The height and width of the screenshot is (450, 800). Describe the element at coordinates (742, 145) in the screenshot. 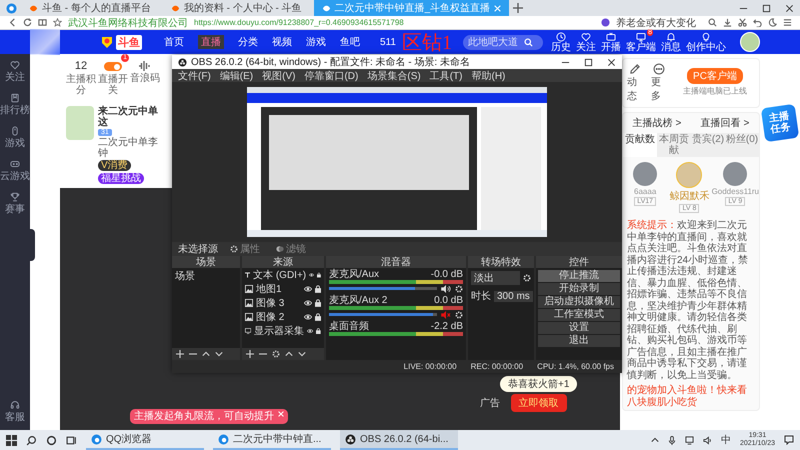

I see `ranking-tab: 粉丝(0)` at that location.